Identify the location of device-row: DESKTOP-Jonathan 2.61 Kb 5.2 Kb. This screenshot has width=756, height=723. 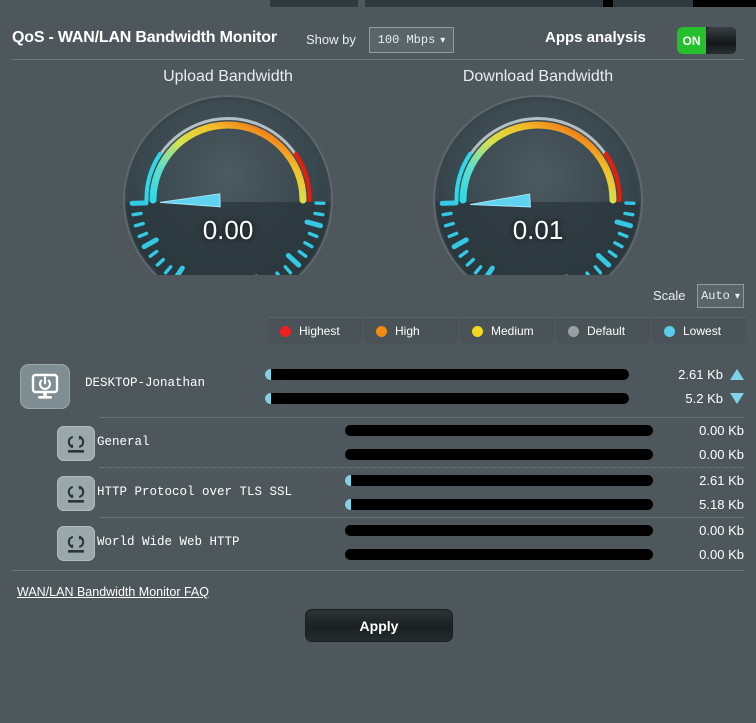
(378, 386).